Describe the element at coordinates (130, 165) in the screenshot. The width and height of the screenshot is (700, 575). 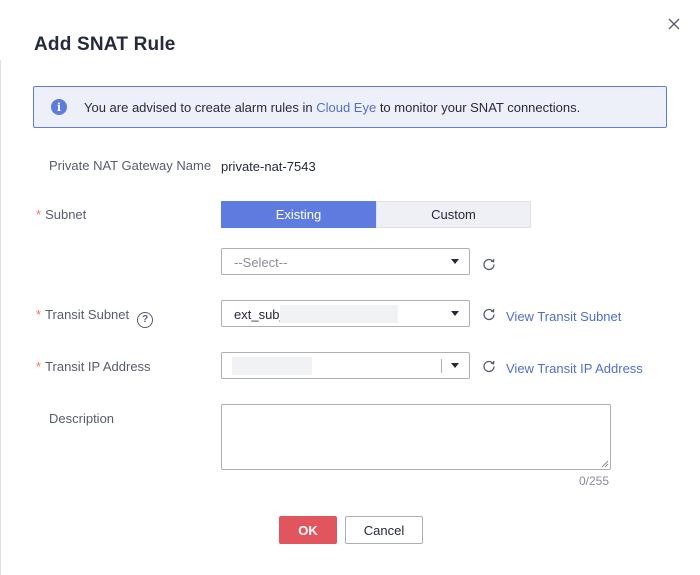
I see `gateway-name-label: Private NAT Gateway Name` at that location.